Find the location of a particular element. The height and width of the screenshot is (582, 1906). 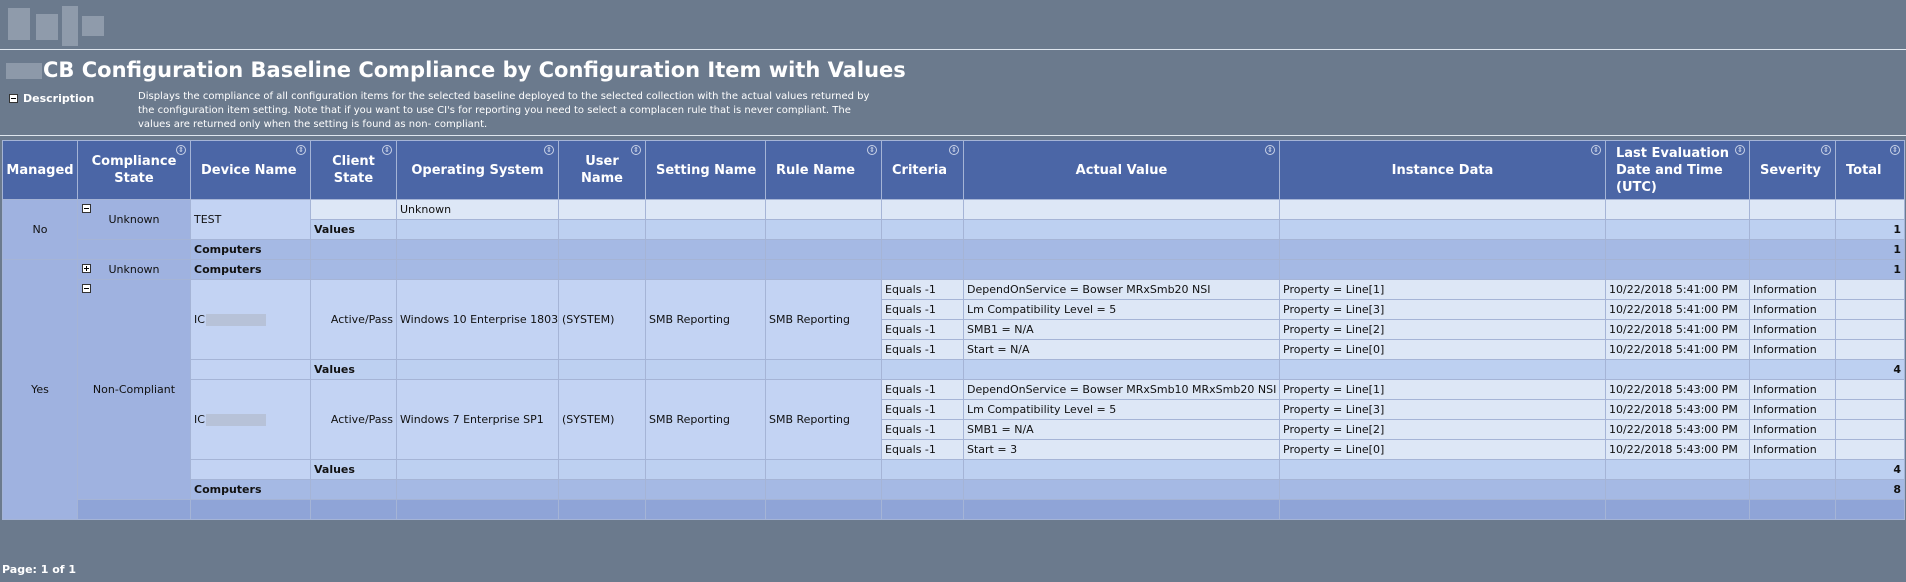

managed-cell: No is located at coordinates (40, 229).